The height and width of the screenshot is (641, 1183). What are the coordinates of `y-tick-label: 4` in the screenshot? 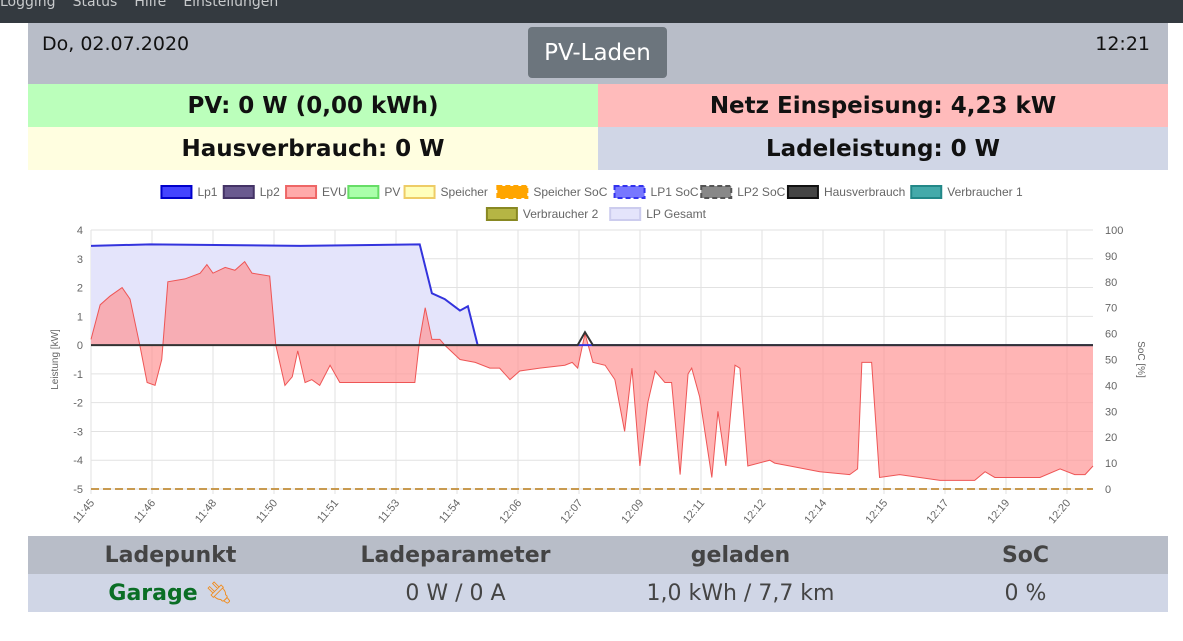 It's located at (80, 231).